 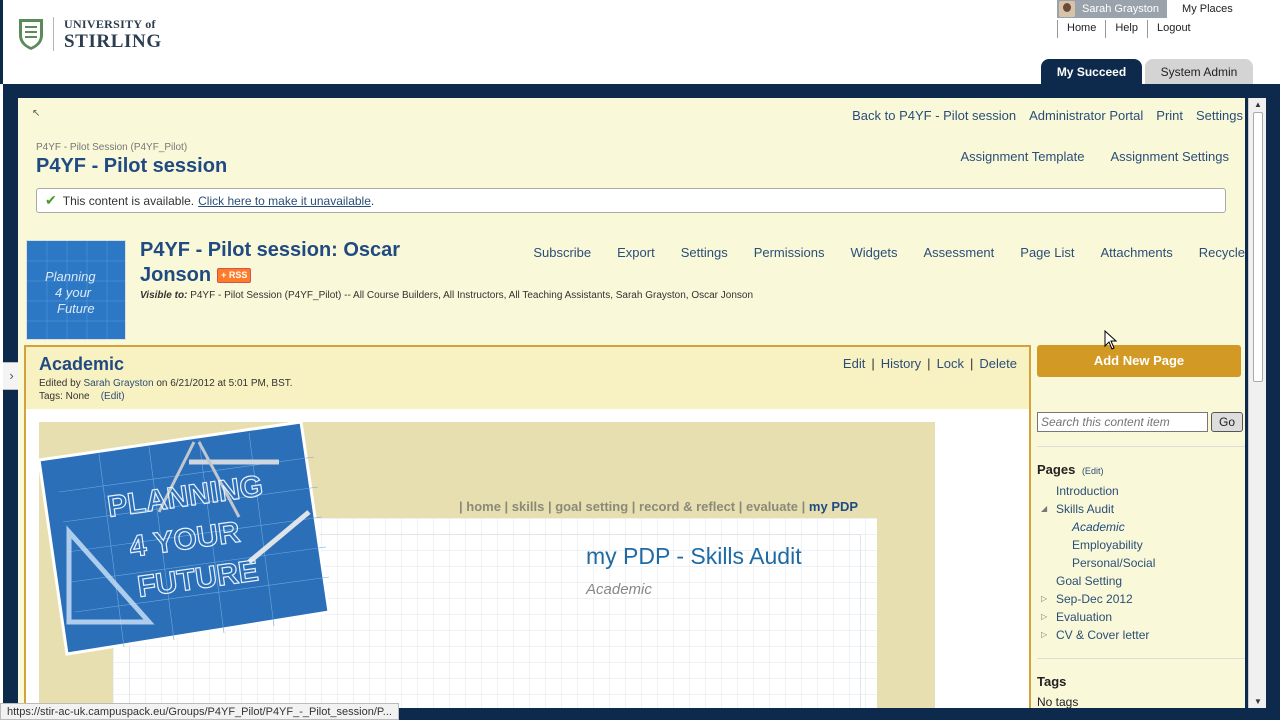 What do you see at coordinates (1047, 252) in the screenshot?
I see `page-list-link: Page List` at bounding box center [1047, 252].